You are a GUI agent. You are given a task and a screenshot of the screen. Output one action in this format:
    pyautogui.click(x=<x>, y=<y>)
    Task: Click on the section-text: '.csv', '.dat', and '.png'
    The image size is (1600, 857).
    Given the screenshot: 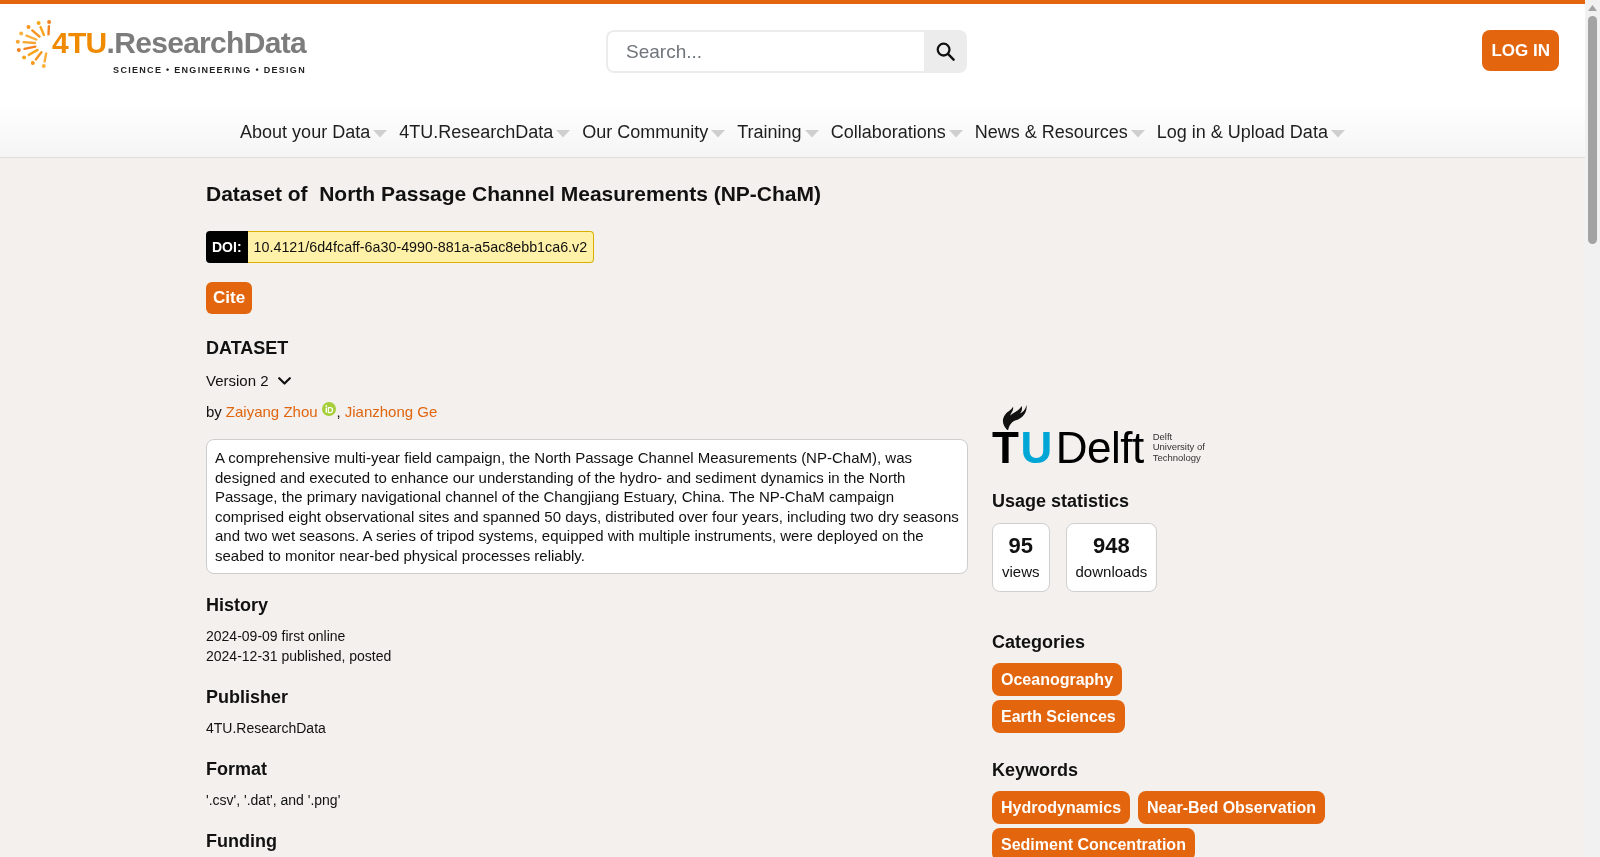 What is the action you would take?
    pyautogui.click(x=274, y=800)
    